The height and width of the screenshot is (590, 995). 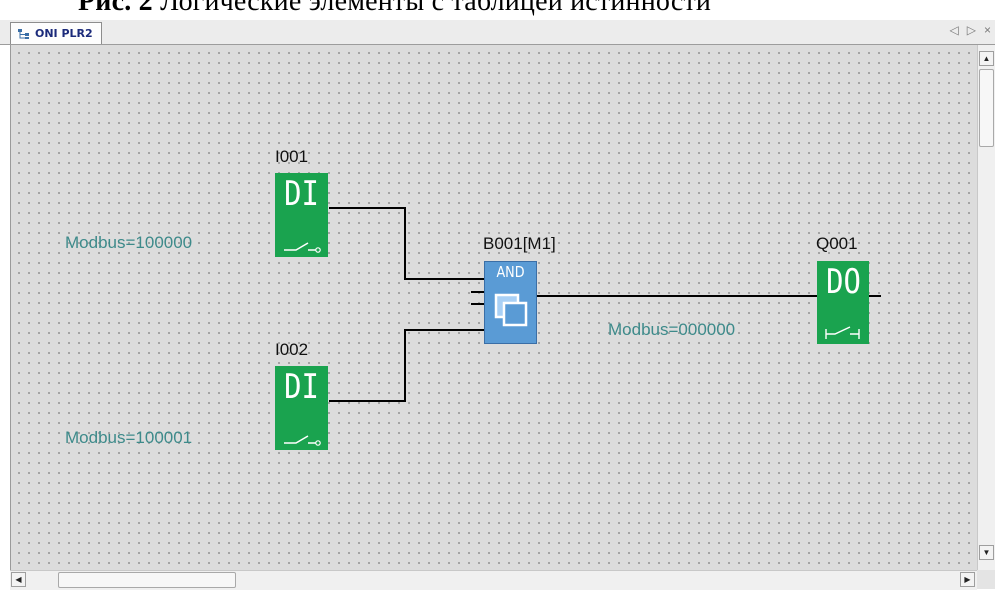 I want to click on block-label-i002: I002, so click(x=292, y=349).